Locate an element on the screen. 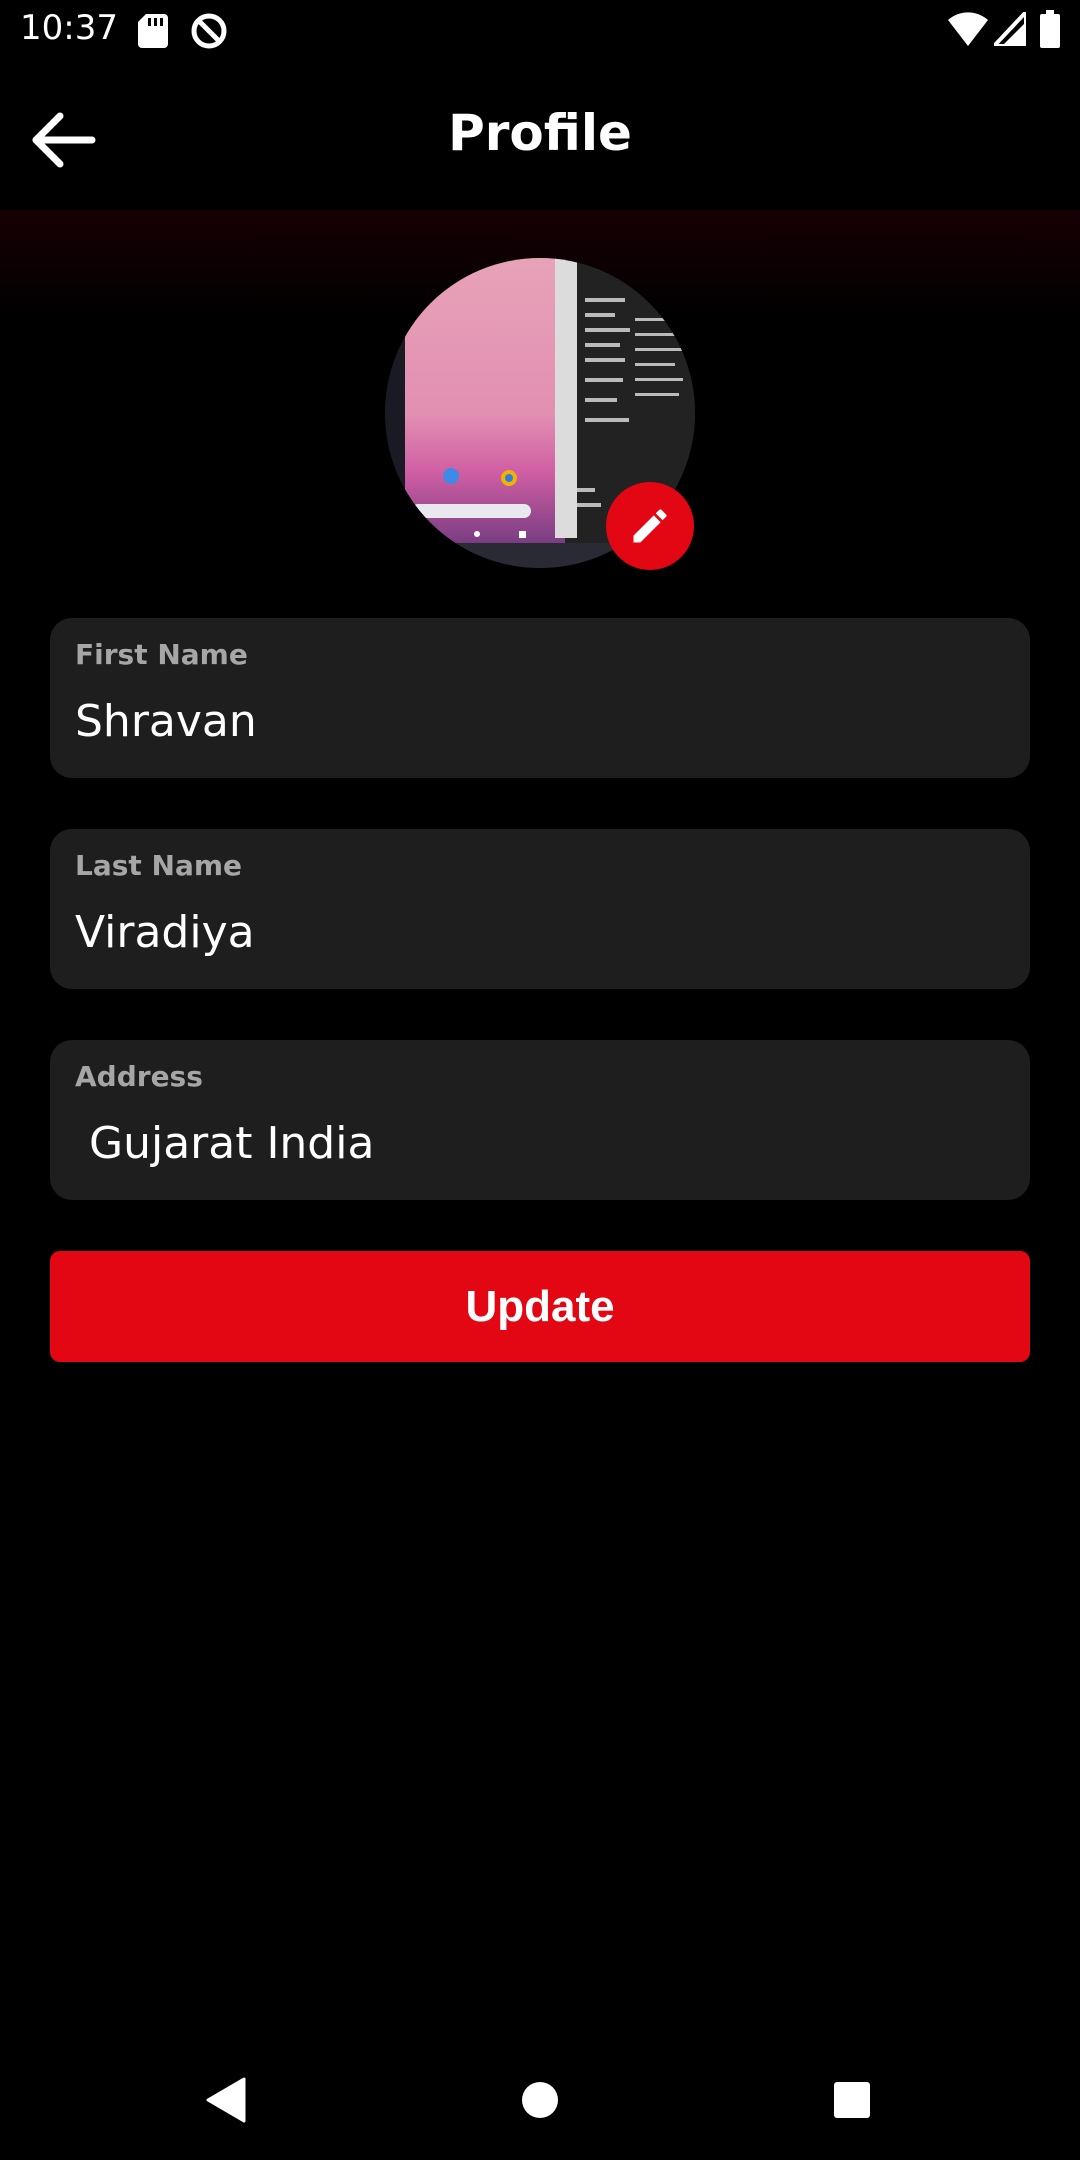 This screenshot has width=1080, height=2160. address-field: Address Gujarat India is located at coordinates (540, 1120).